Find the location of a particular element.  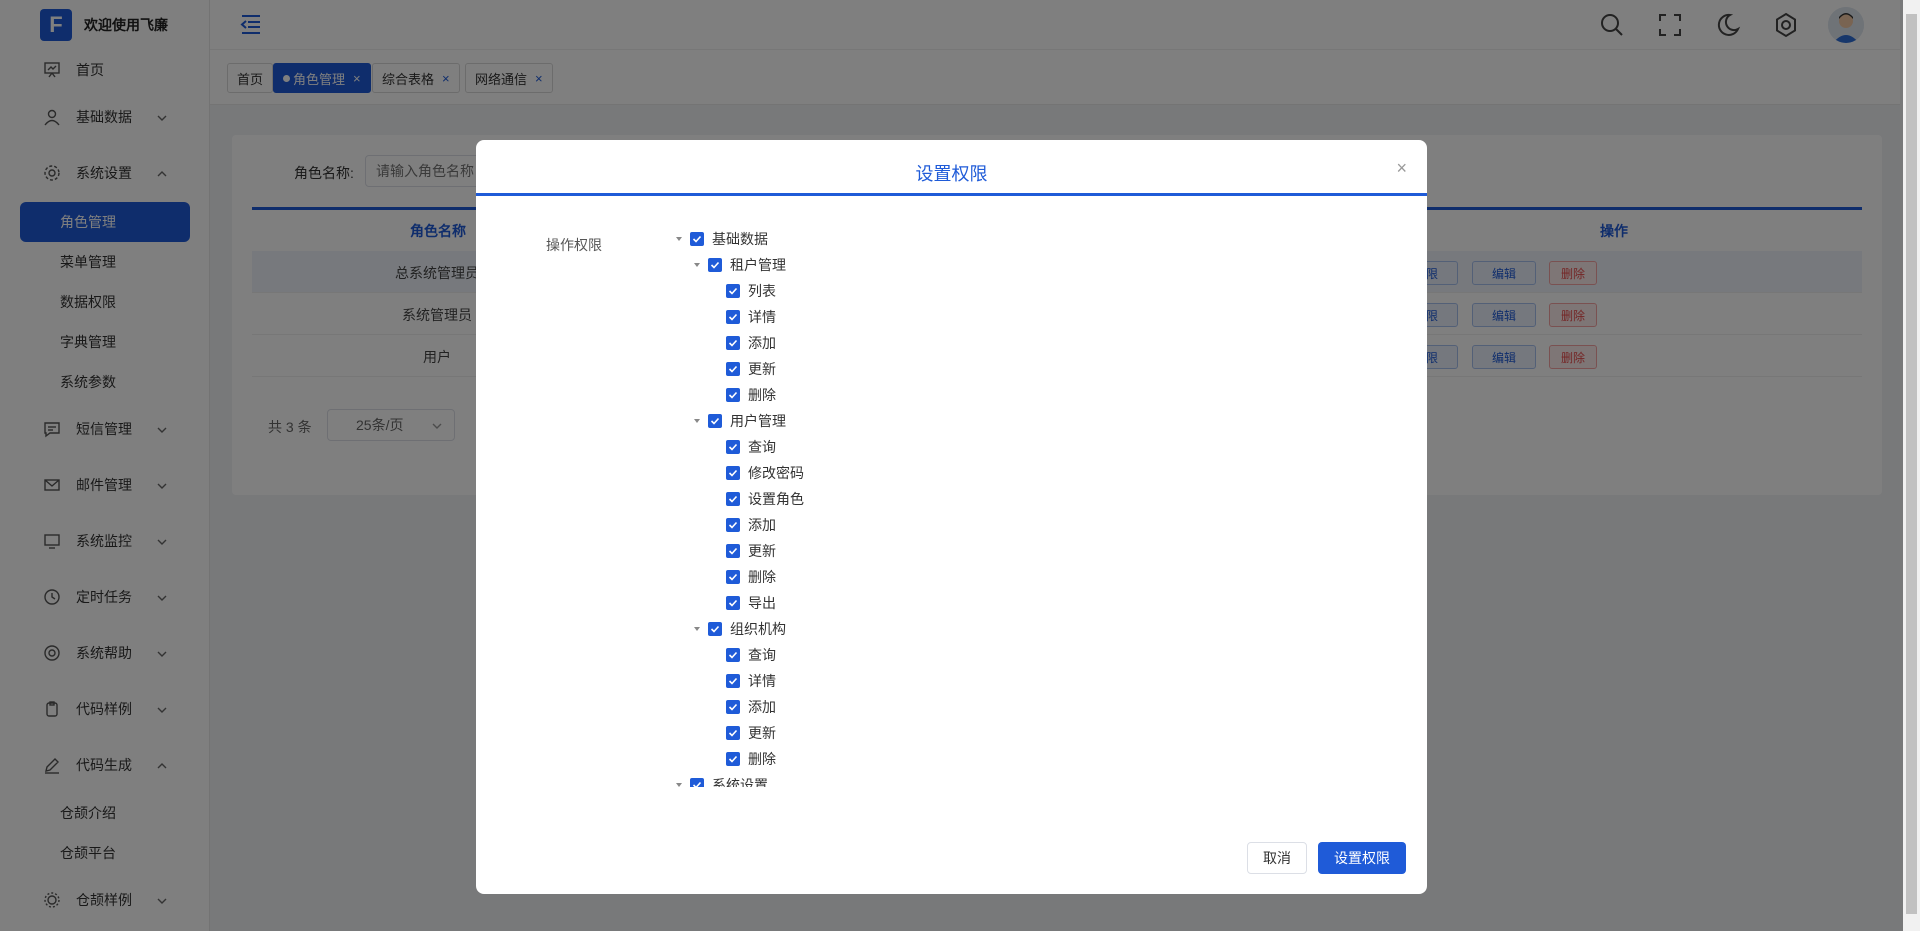

tree-node: 列表 is located at coordinates (751, 291).